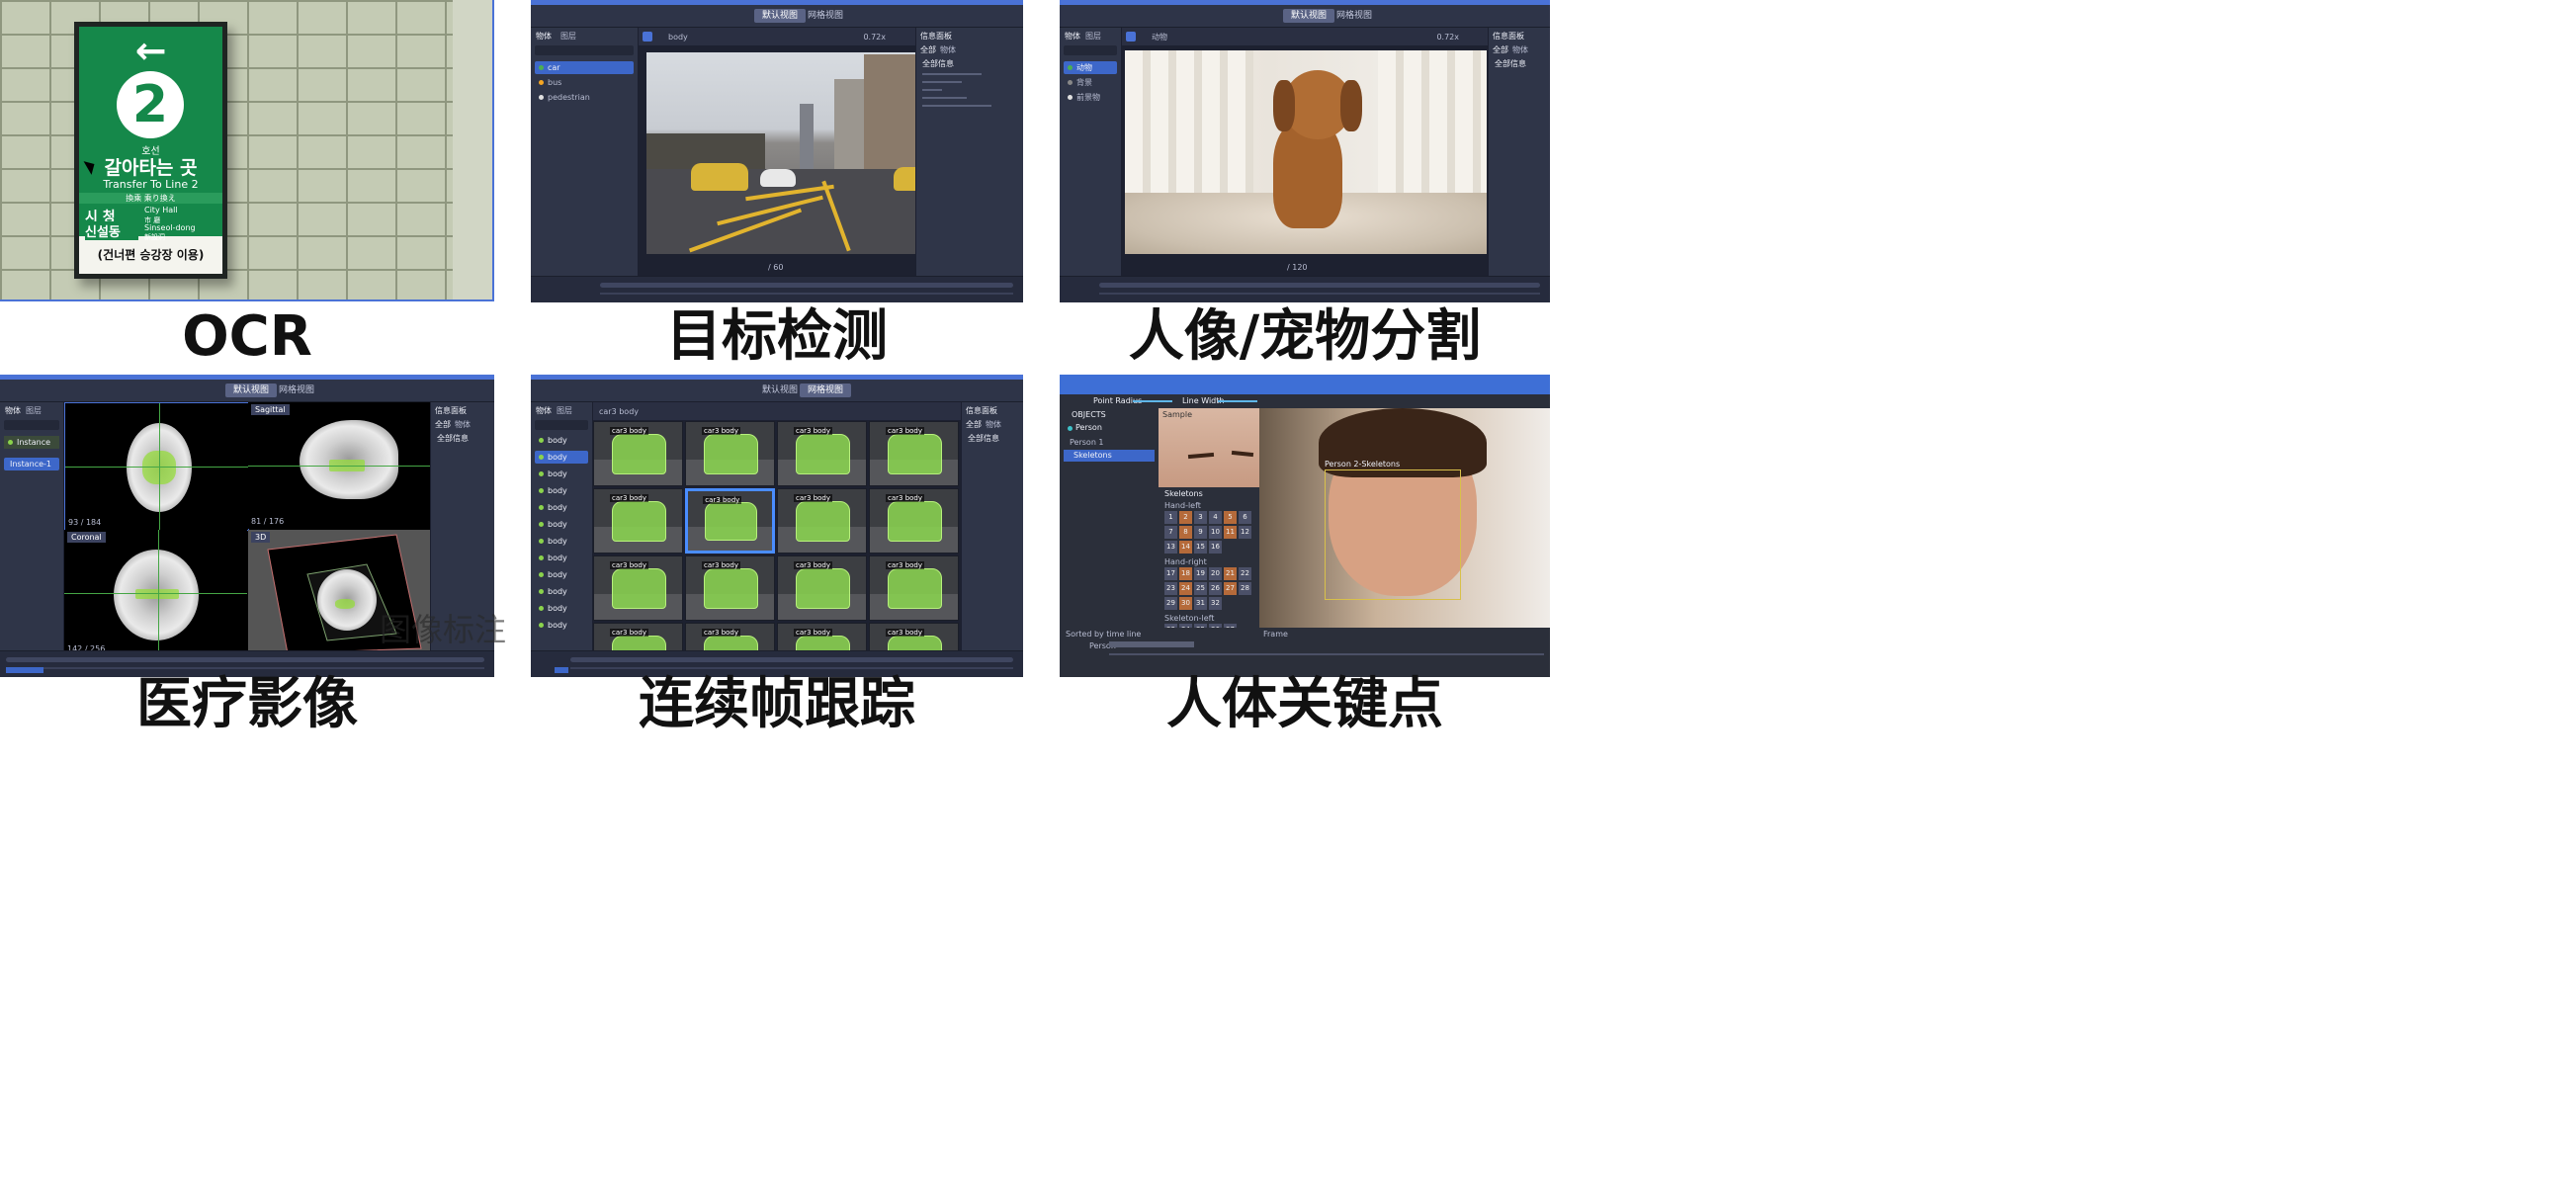  I want to click on keypoint-cell: 14, so click(1185, 547).